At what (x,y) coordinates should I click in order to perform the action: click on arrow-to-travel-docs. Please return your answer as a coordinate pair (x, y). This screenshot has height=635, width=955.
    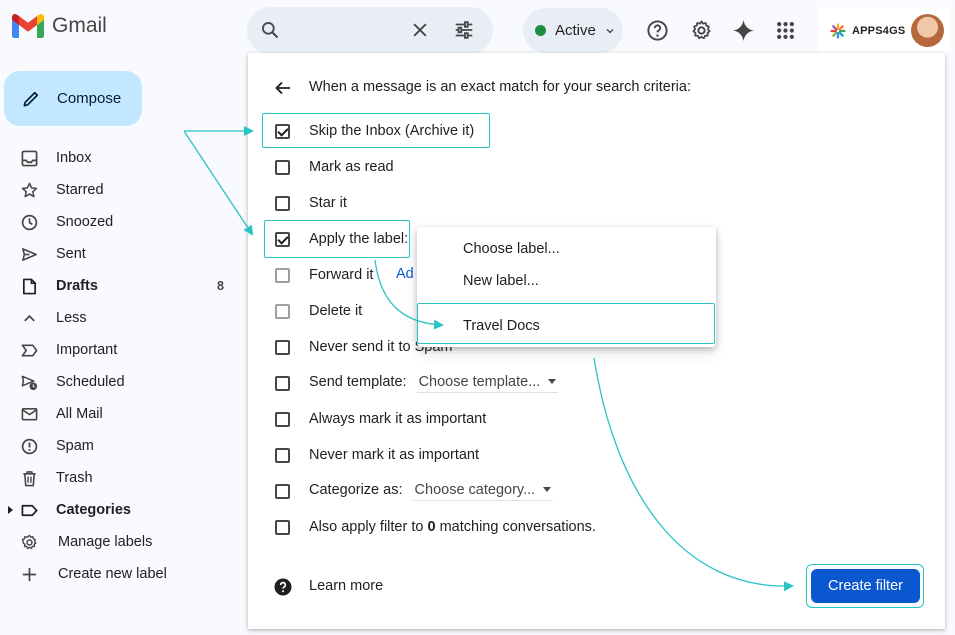
    Looking at the image, I should click on (409, 294).